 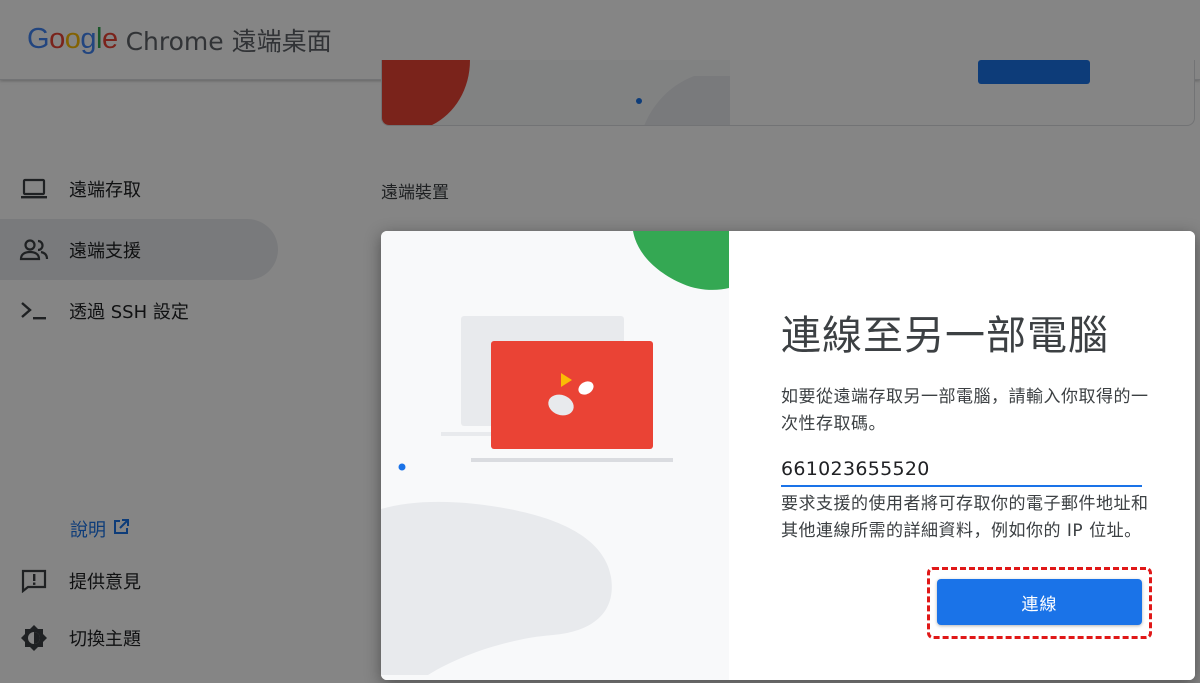 I want to click on dialog-title: 連線至另一部電腦, so click(x=945, y=336).